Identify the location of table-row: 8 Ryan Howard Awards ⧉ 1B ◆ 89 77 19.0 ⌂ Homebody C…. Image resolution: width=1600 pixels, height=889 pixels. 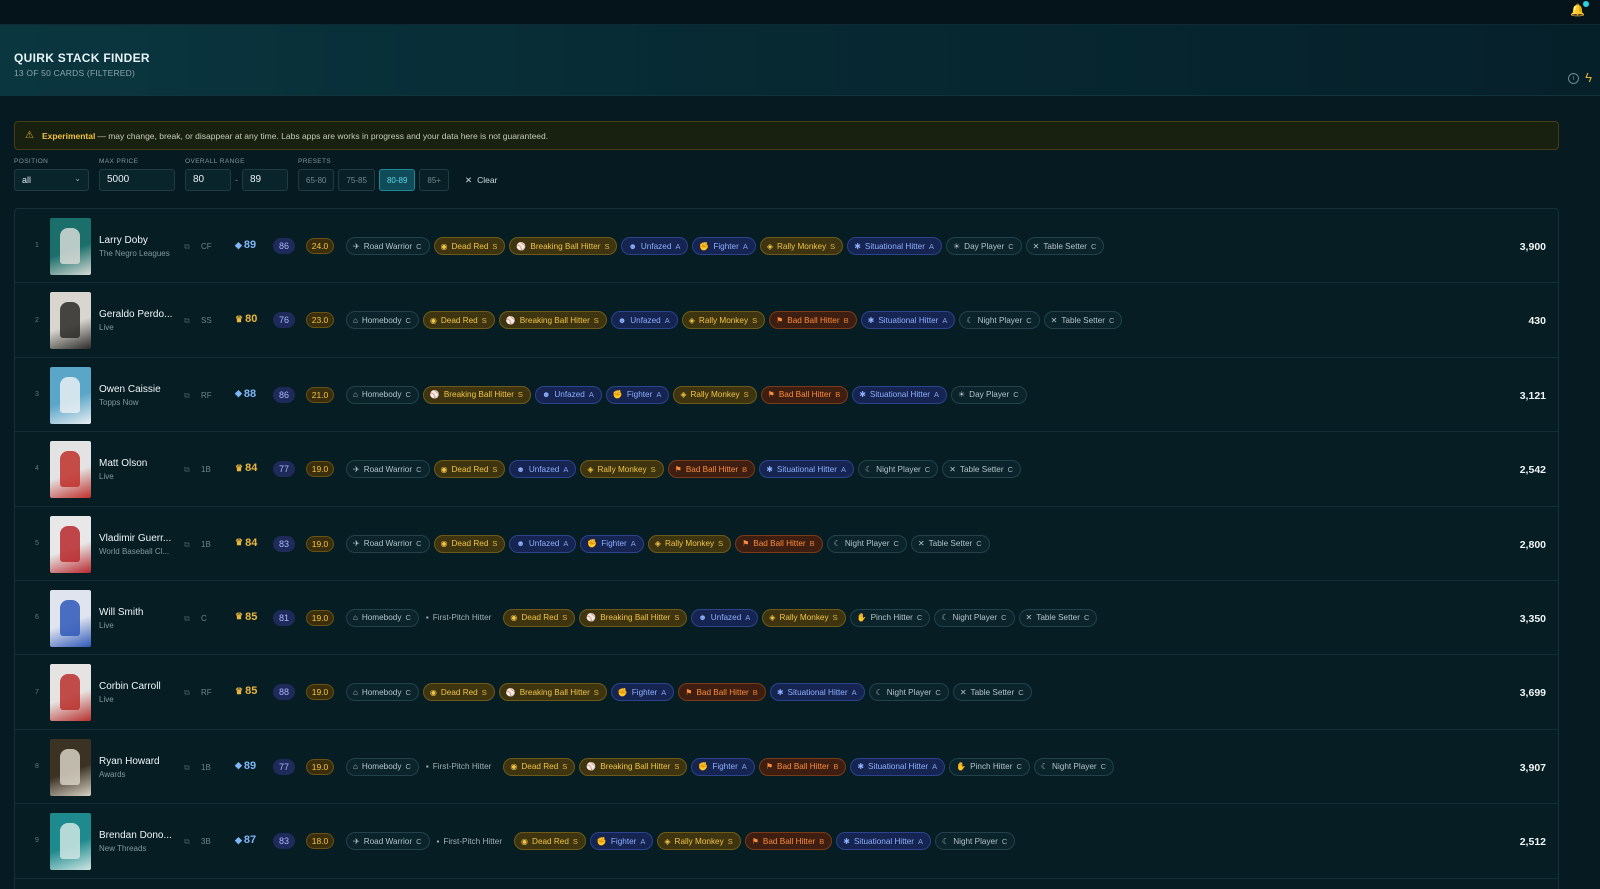
(786, 767).